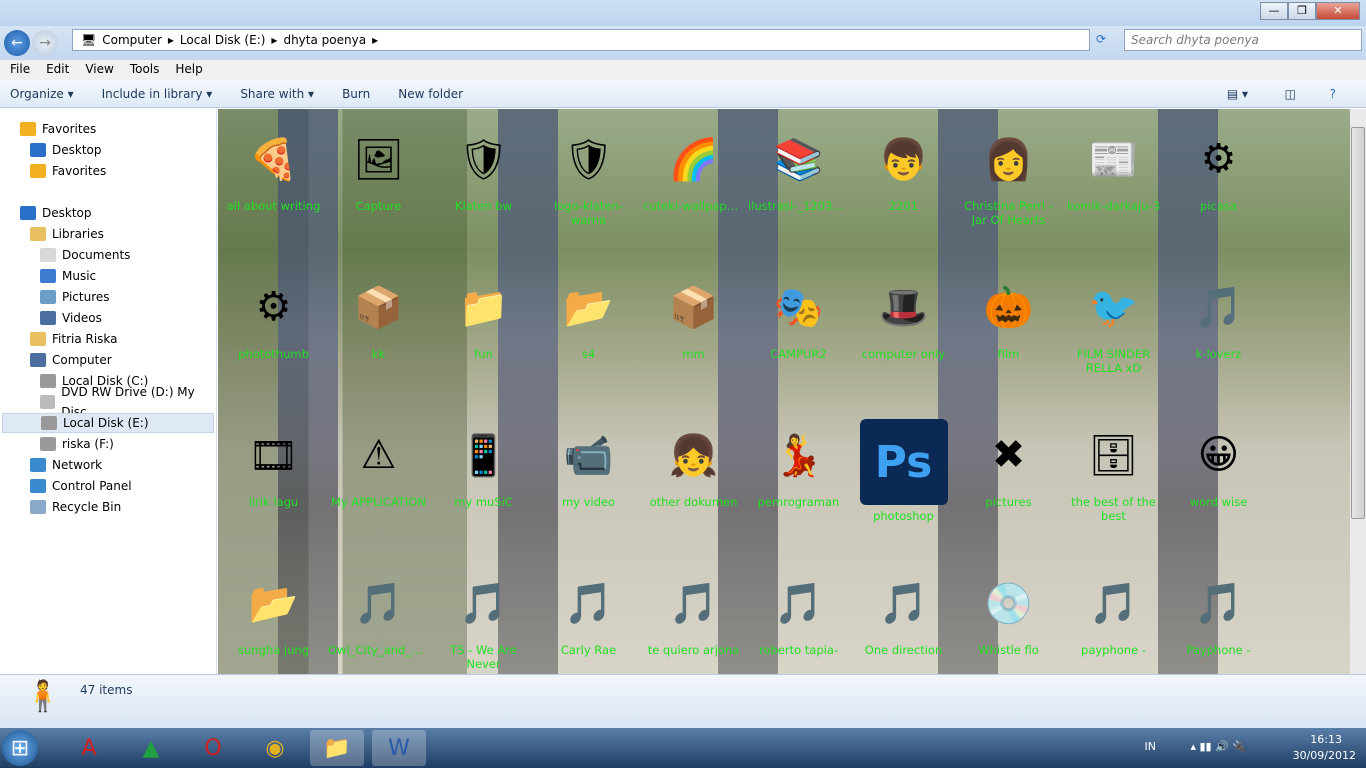 The width and height of the screenshot is (1366, 768). What do you see at coordinates (77, 444) in the screenshot?
I see `nav-item: riska (F:)` at bounding box center [77, 444].